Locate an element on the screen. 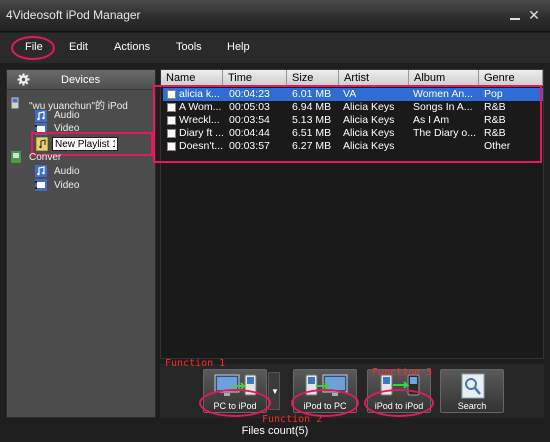 This screenshot has height=442, width=550. chevron-down-icon: ▼ is located at coordinates (275, 391).